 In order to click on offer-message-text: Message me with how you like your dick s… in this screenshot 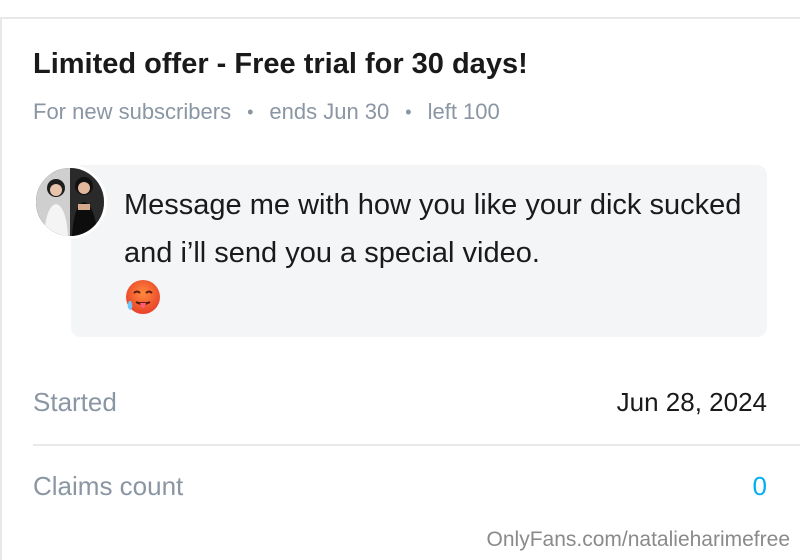, I will do `click(433, 229)`.